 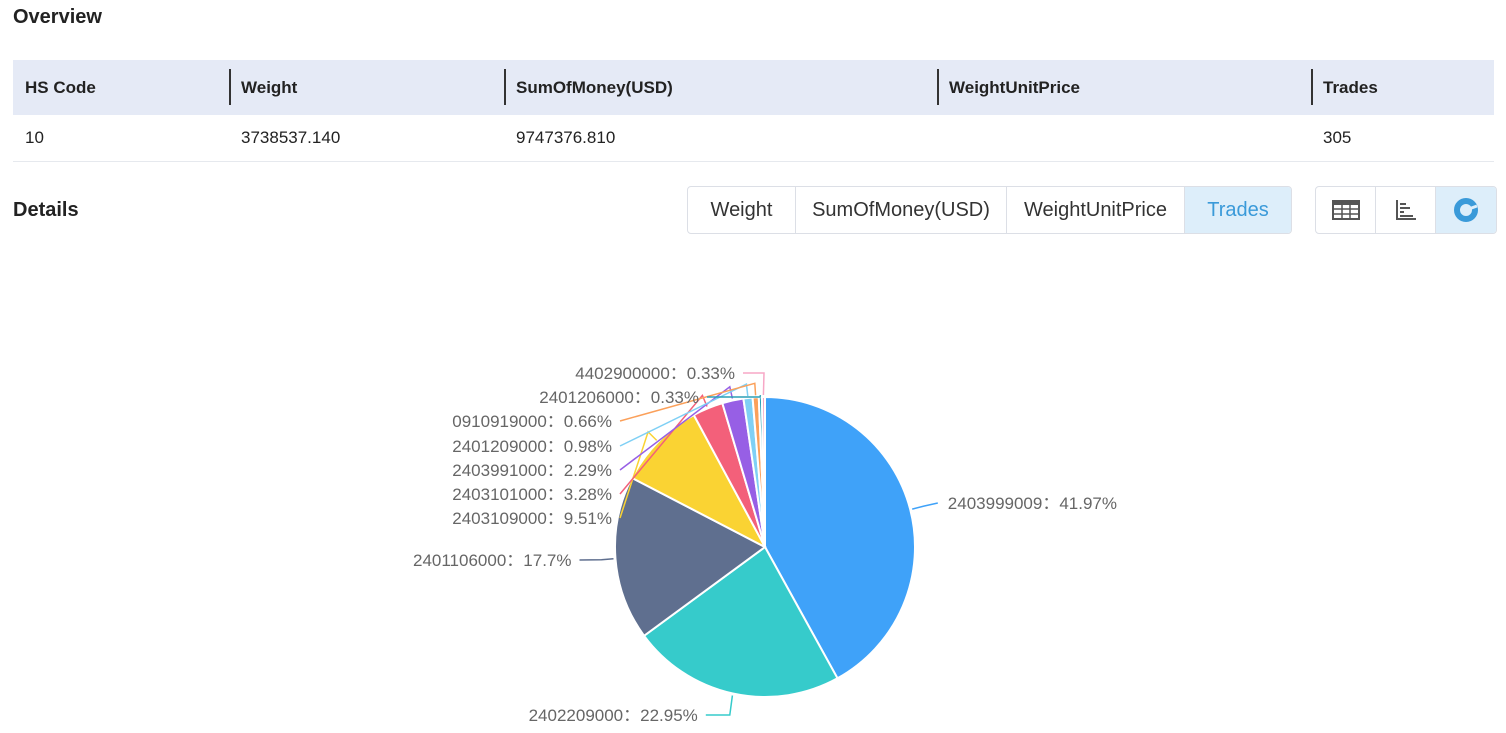 What do you see at coordinates (532, 421) in the screenshot?
I see `pie-label-0910919000: 0910919000：0.66%` at bounding box center [532, 421].